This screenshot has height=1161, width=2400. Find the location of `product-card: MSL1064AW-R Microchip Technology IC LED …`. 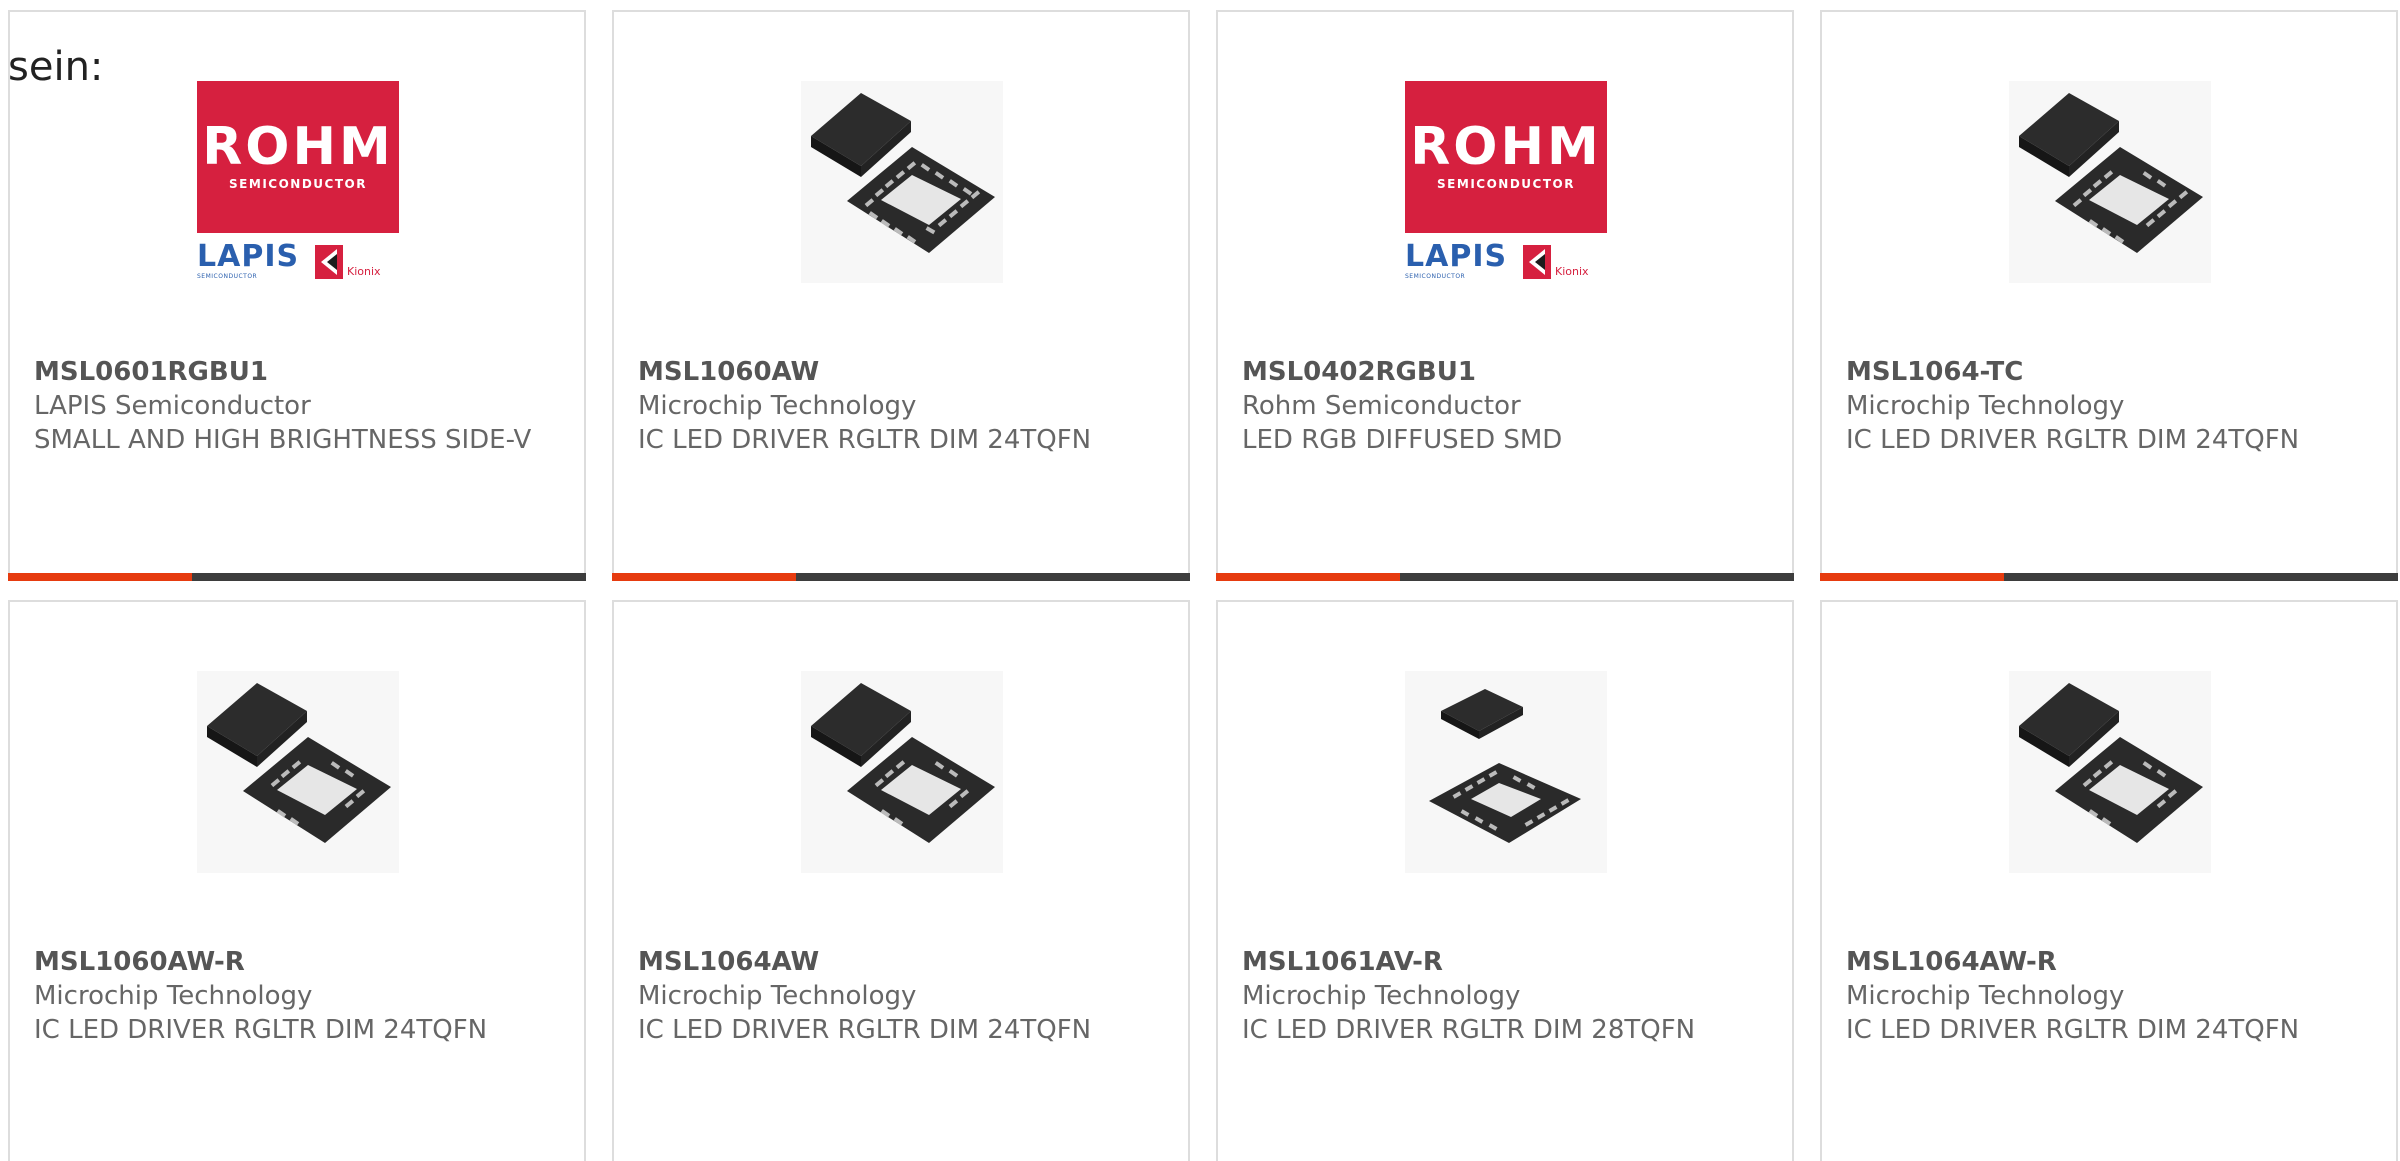

product-card: MSL1064AW-R Microchip Technology IC LED … is located at coordinates (2109, 880).